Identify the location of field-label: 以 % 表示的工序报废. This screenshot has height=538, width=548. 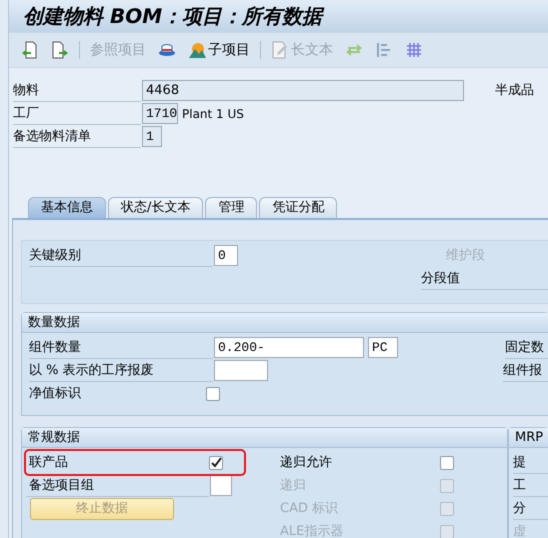
(121, 371).